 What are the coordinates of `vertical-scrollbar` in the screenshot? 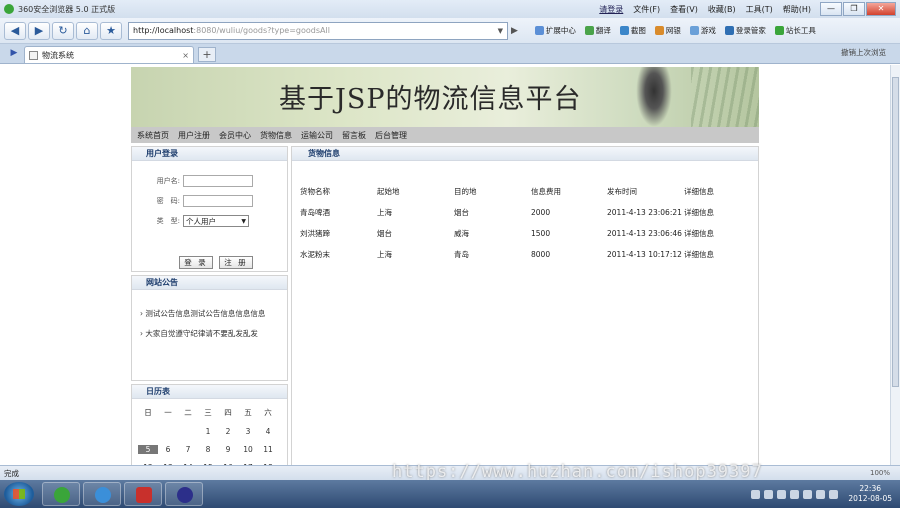 It's located at (895, 265).